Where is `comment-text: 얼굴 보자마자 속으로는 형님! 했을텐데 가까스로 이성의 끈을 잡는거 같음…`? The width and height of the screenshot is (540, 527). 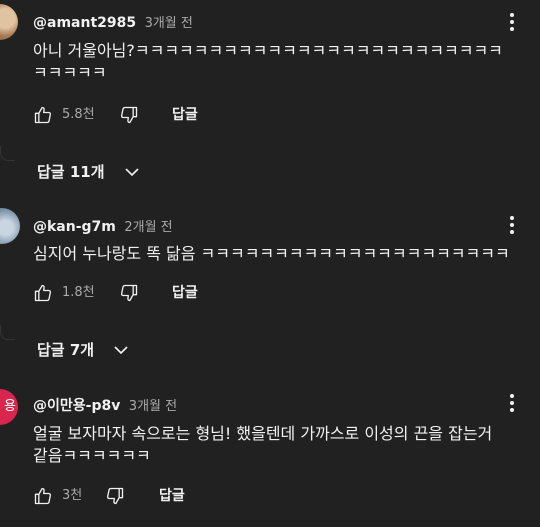
comment-text: 얼굴 보자마자 속으로는 형님! 했을텐데 가까스로 이성의 끈을 잡는거 같음… is located at coordinates (283, 445).